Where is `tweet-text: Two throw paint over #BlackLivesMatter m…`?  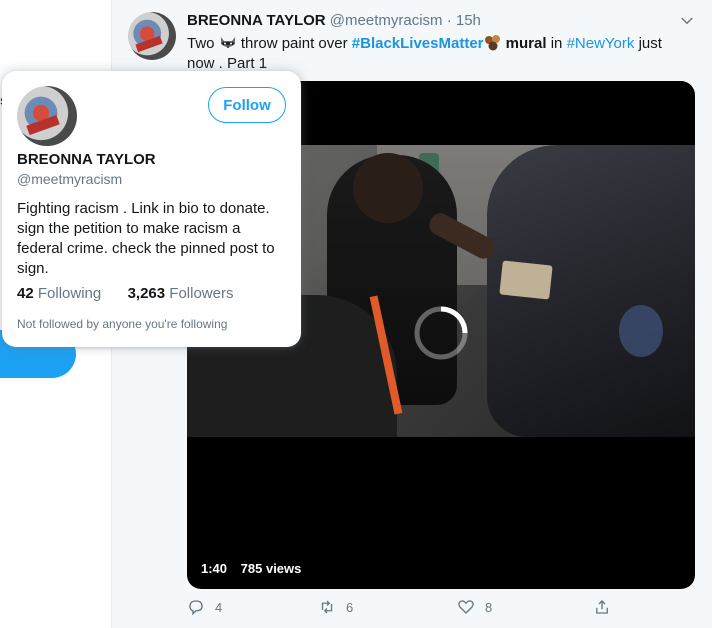
tweet-text: Two throw paint over #BlackLivesMatter m… is located at coordinates (437, 54).